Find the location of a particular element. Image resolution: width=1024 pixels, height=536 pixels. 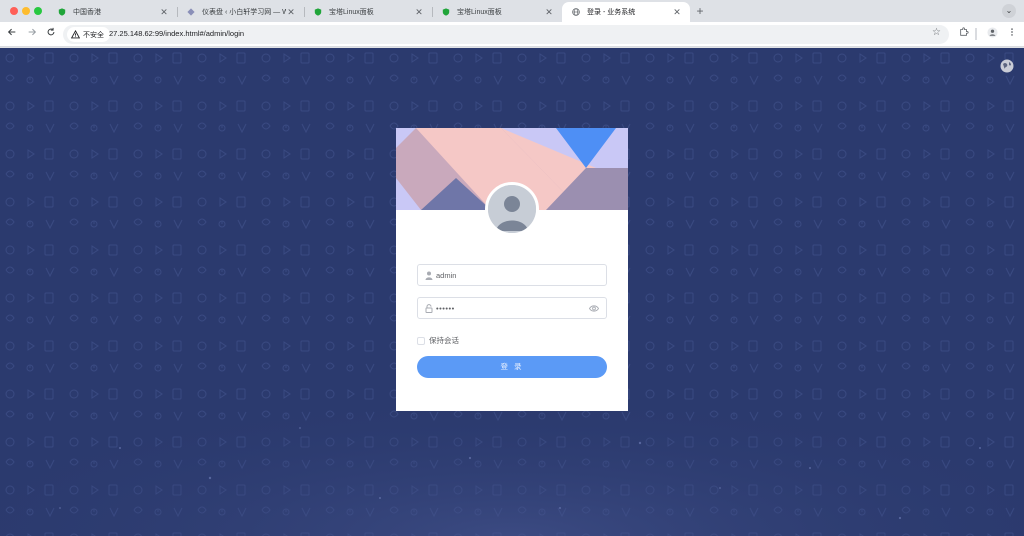

tab-search-button: ⌄ is located at coordinates (1009, 11).